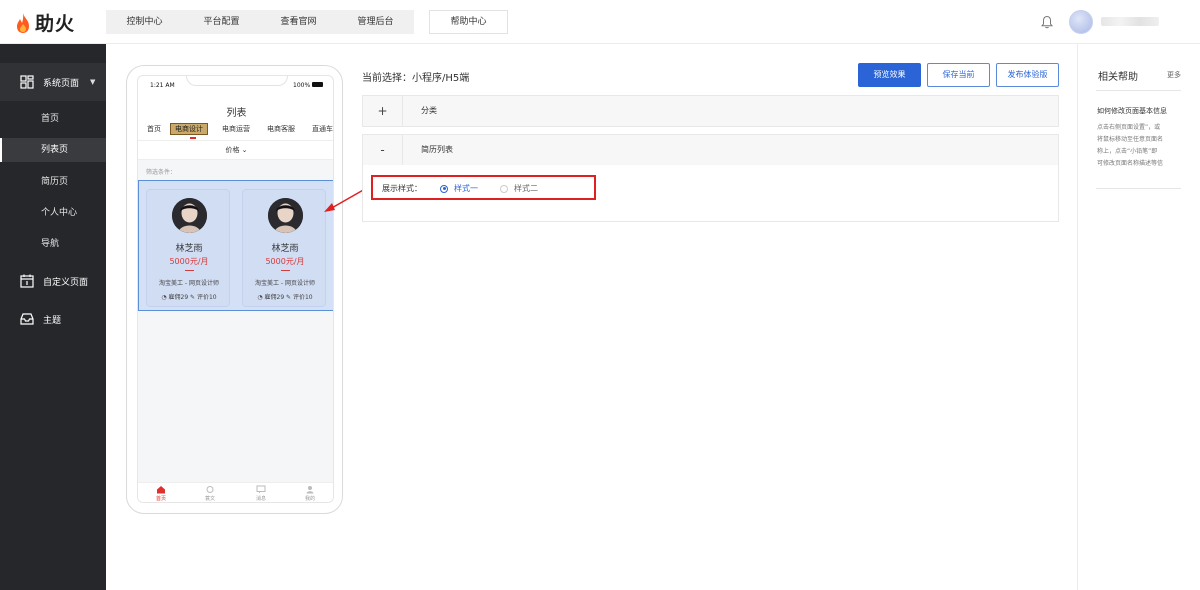  Describe the element at coordinates (504, 188) in the screenshot. I see `radio-unchecked-icon` at that location.